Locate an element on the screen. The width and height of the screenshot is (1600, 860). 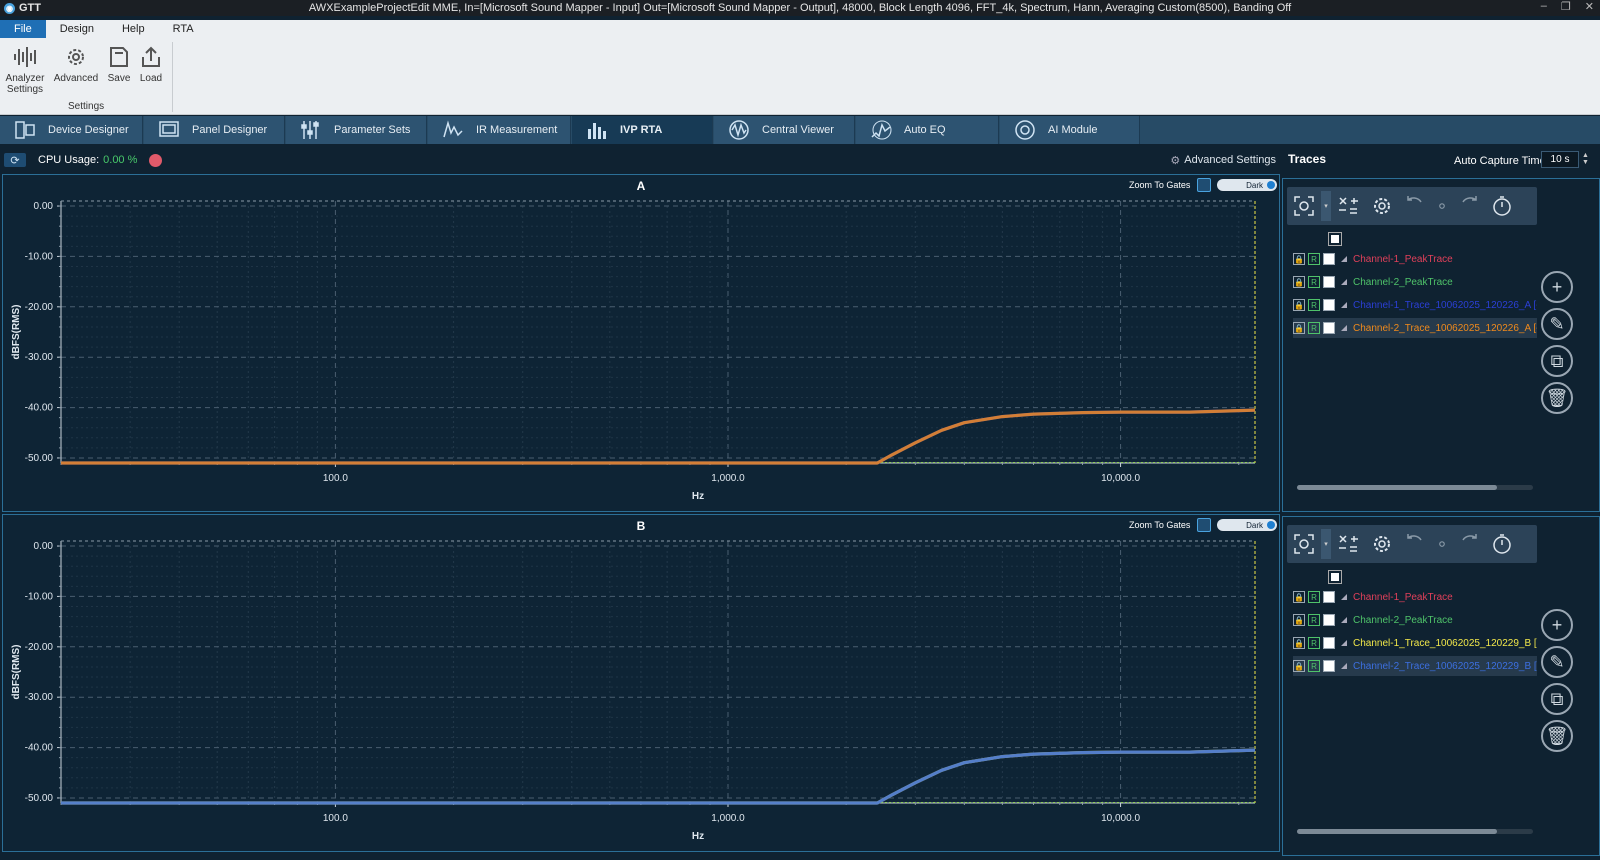
trace-row: 🔒 R Channel-2_Trace_10062025_120229_B [-1 is located at coordinates (1415, 666).